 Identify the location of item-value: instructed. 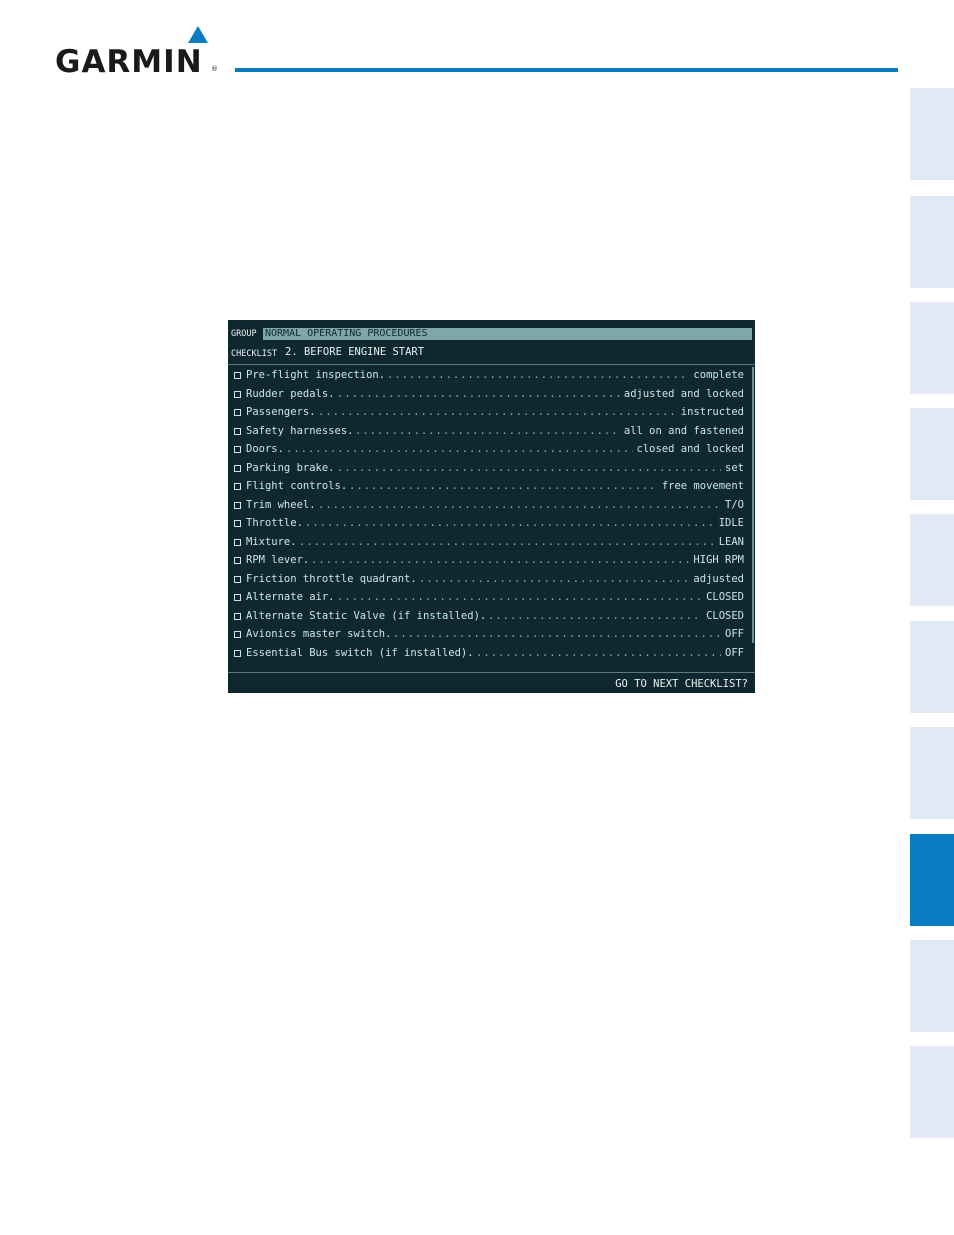
(711, 412).